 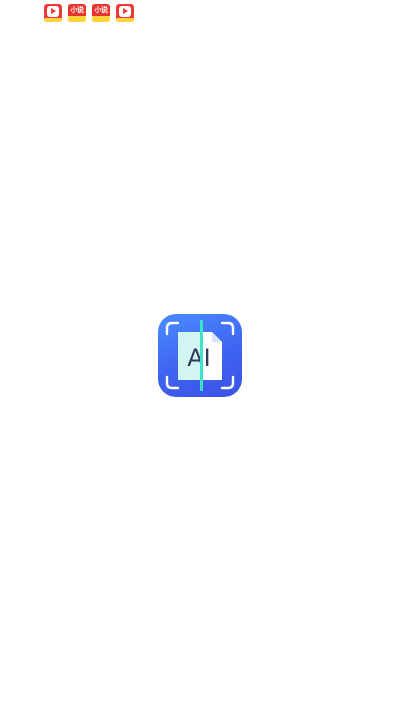 I want to click on ai-document-scan-icon: AI, so click(x=200, y=355).